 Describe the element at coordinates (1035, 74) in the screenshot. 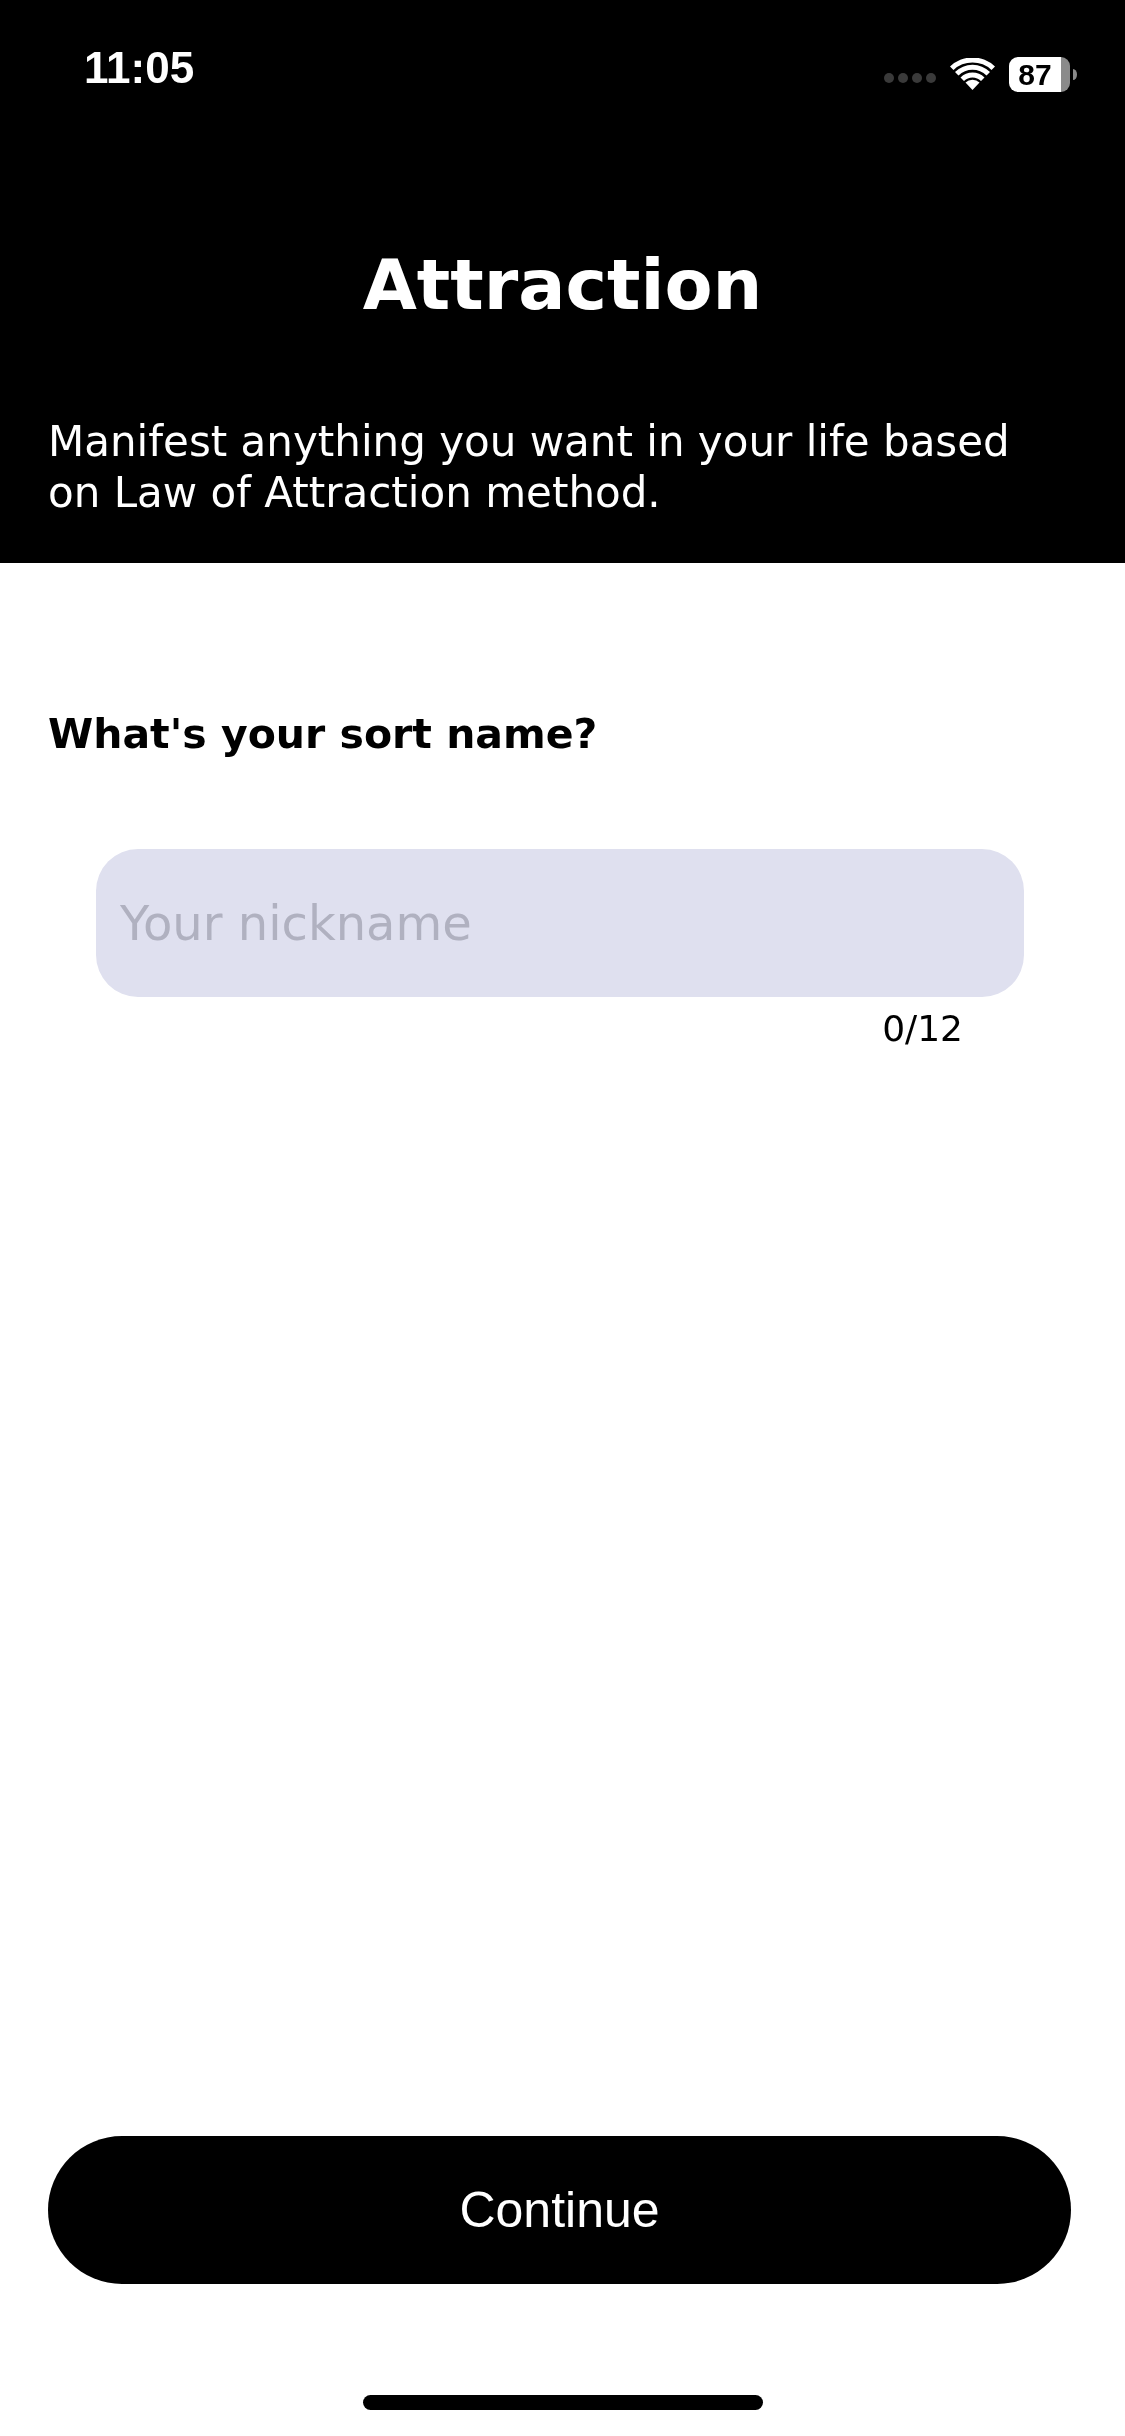

I see `battery-percentage: 87` at that location.